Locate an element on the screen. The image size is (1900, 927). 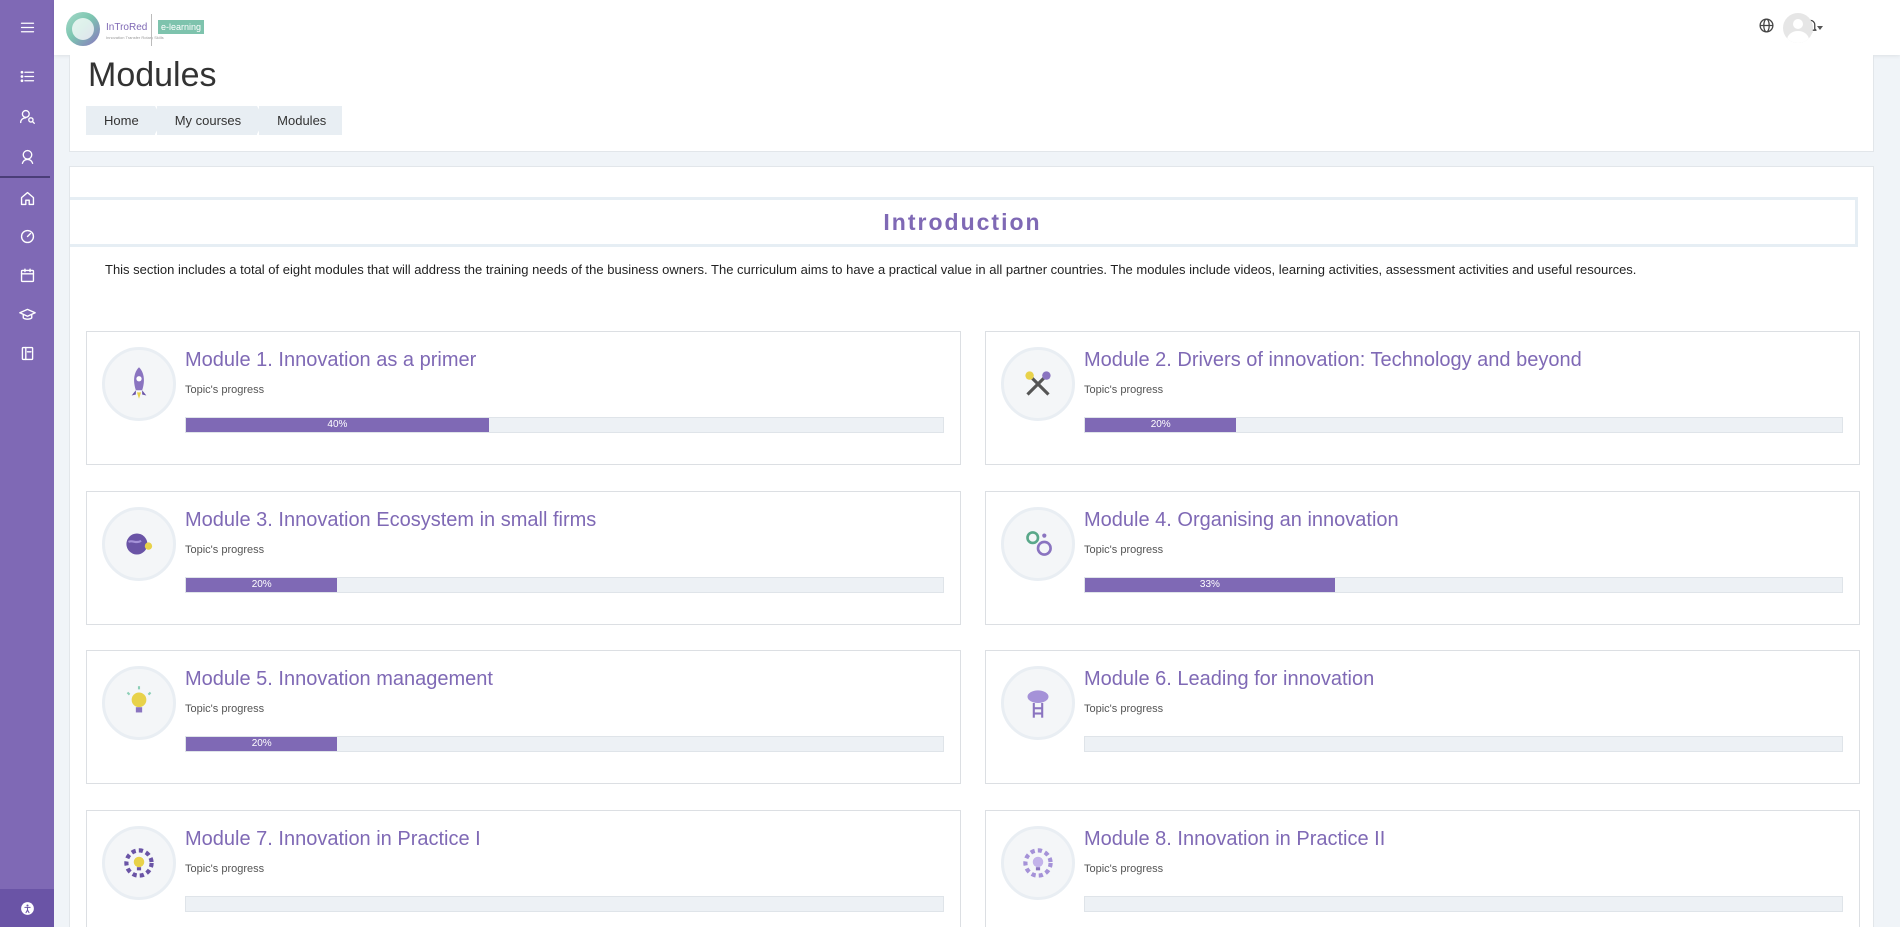
rocket-icon is located at coordinates (139, 383).